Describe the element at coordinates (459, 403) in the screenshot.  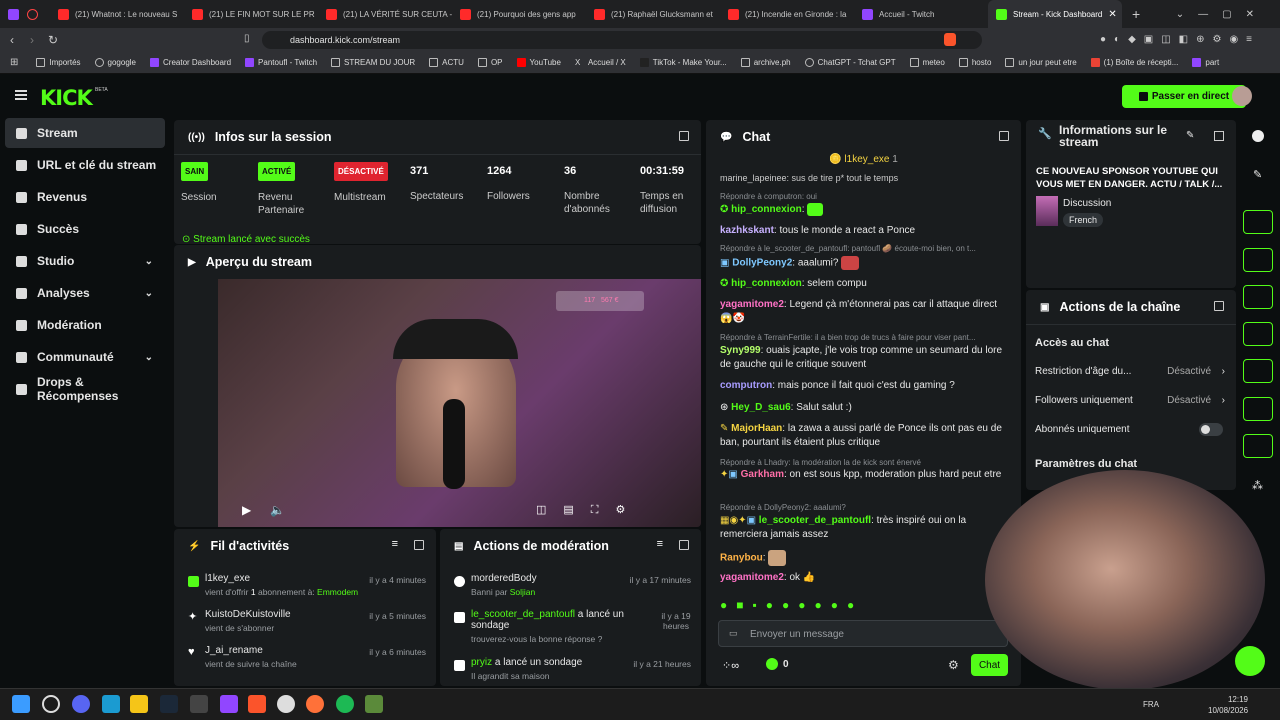
I see `stream-preview-video: 117 567 €` at that location.